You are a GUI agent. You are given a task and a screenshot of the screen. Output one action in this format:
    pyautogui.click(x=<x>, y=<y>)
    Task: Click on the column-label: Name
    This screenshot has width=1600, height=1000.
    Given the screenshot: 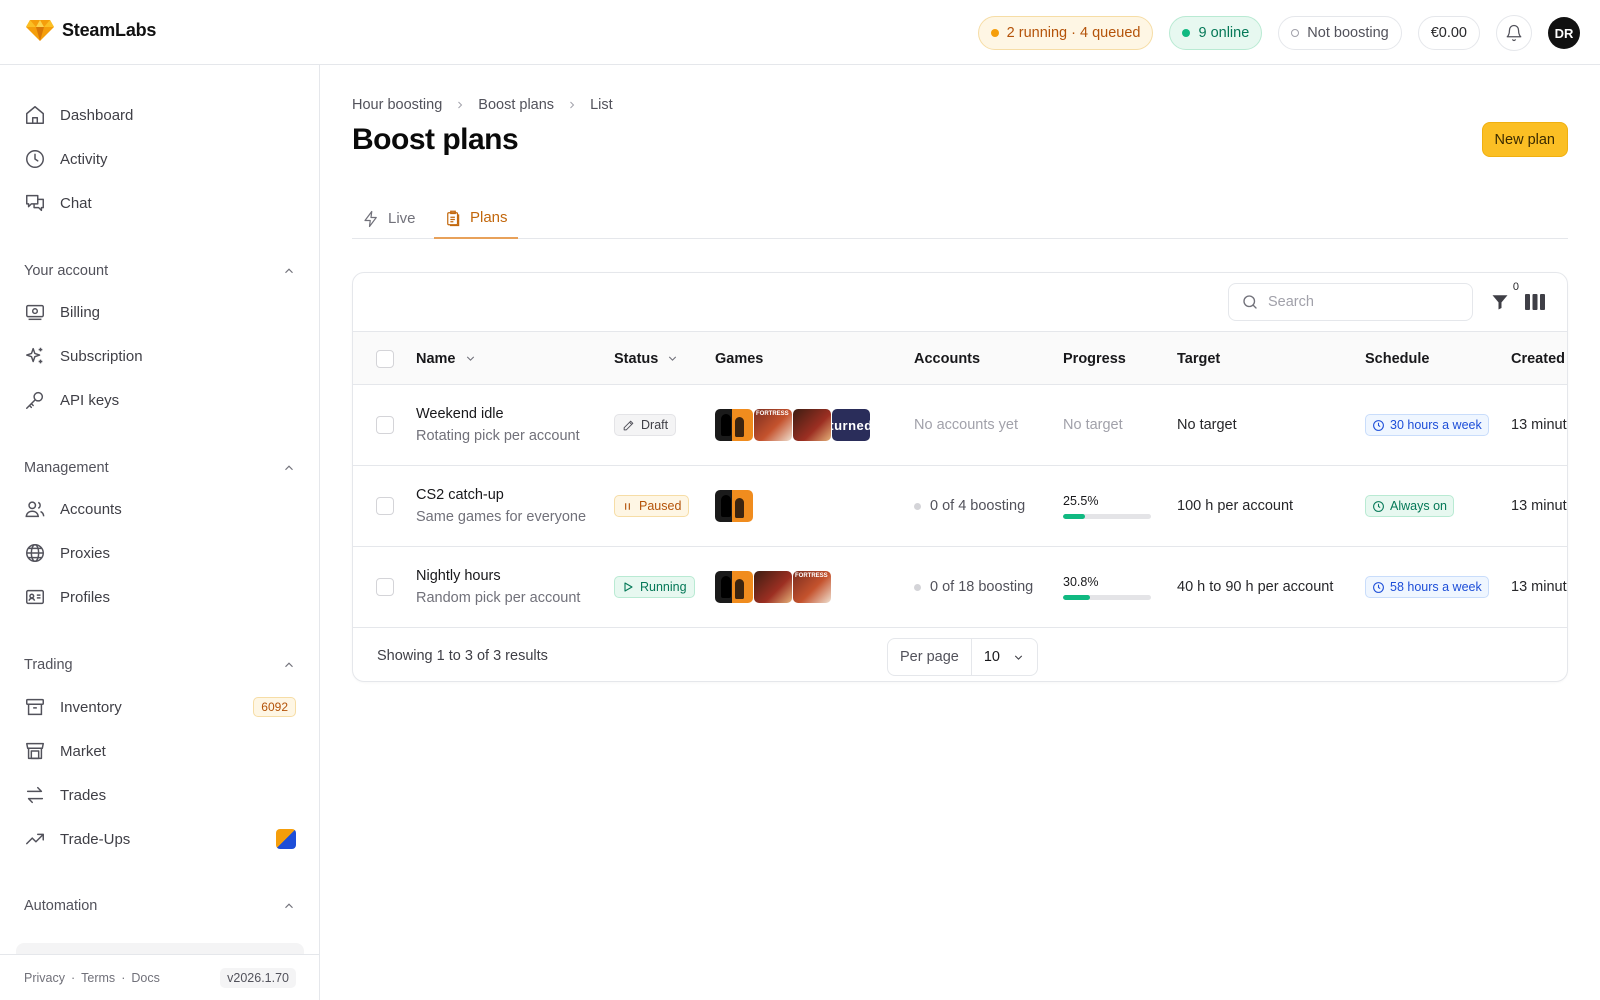 What is the action you would take?
    pyautogui.click(x=436, y=358)
    